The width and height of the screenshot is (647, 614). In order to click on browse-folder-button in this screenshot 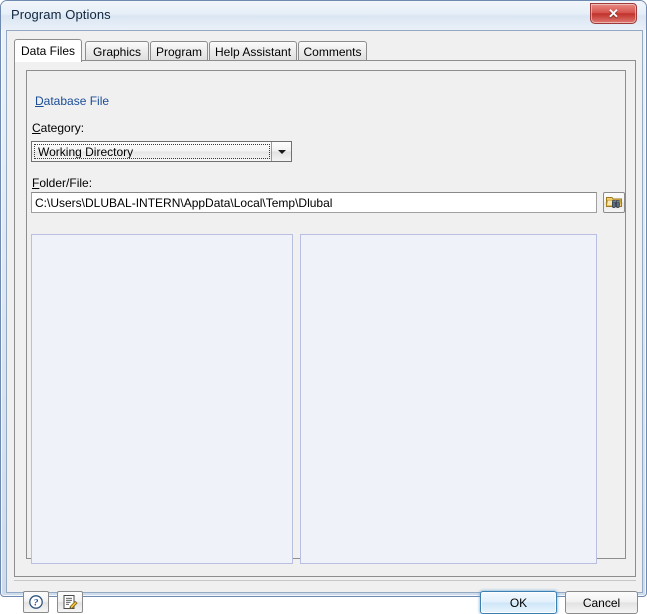, I will do `click(614, 202)`.